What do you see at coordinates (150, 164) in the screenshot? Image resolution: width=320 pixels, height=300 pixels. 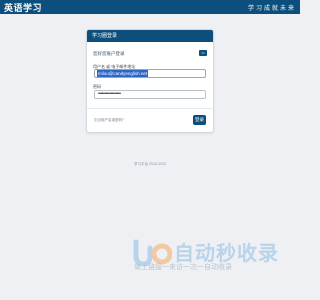 I see `page-footer: 学习平台 2016-2023` at bounding box center [150, 164].